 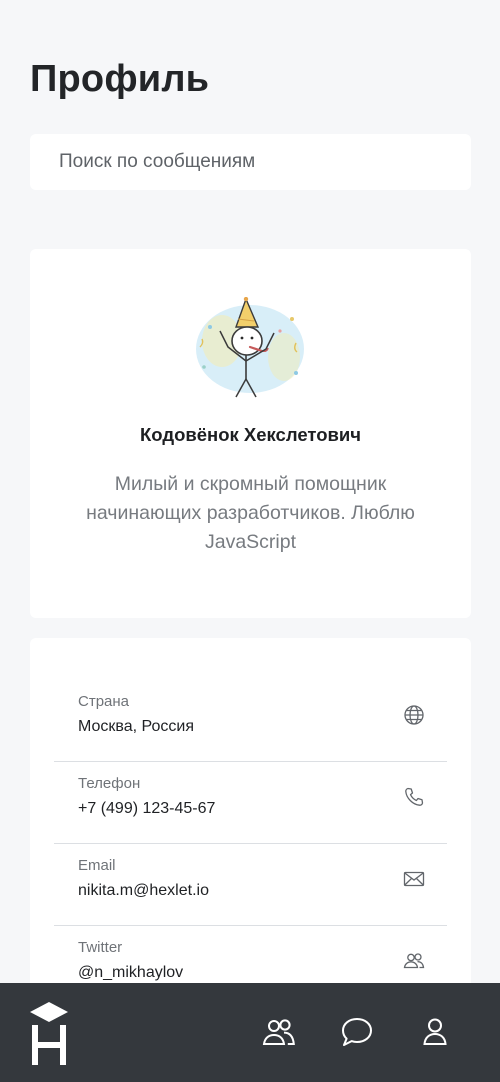 I want to click on info-row-country: Страна Москва, Россия, so click(x=250, y=721).